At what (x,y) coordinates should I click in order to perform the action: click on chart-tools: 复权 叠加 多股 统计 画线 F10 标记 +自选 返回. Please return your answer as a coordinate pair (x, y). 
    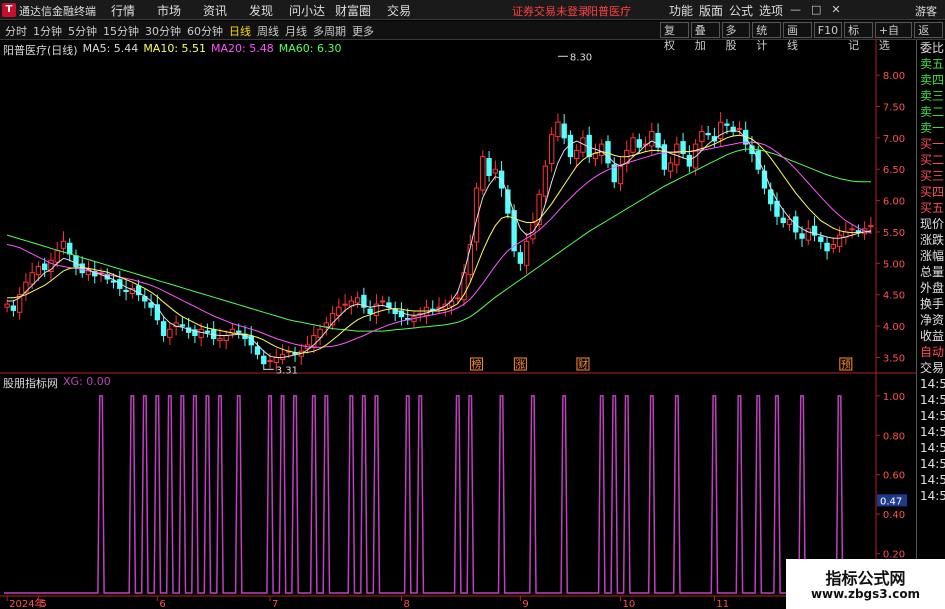
    Looking at the image, I should click on (802, 37).